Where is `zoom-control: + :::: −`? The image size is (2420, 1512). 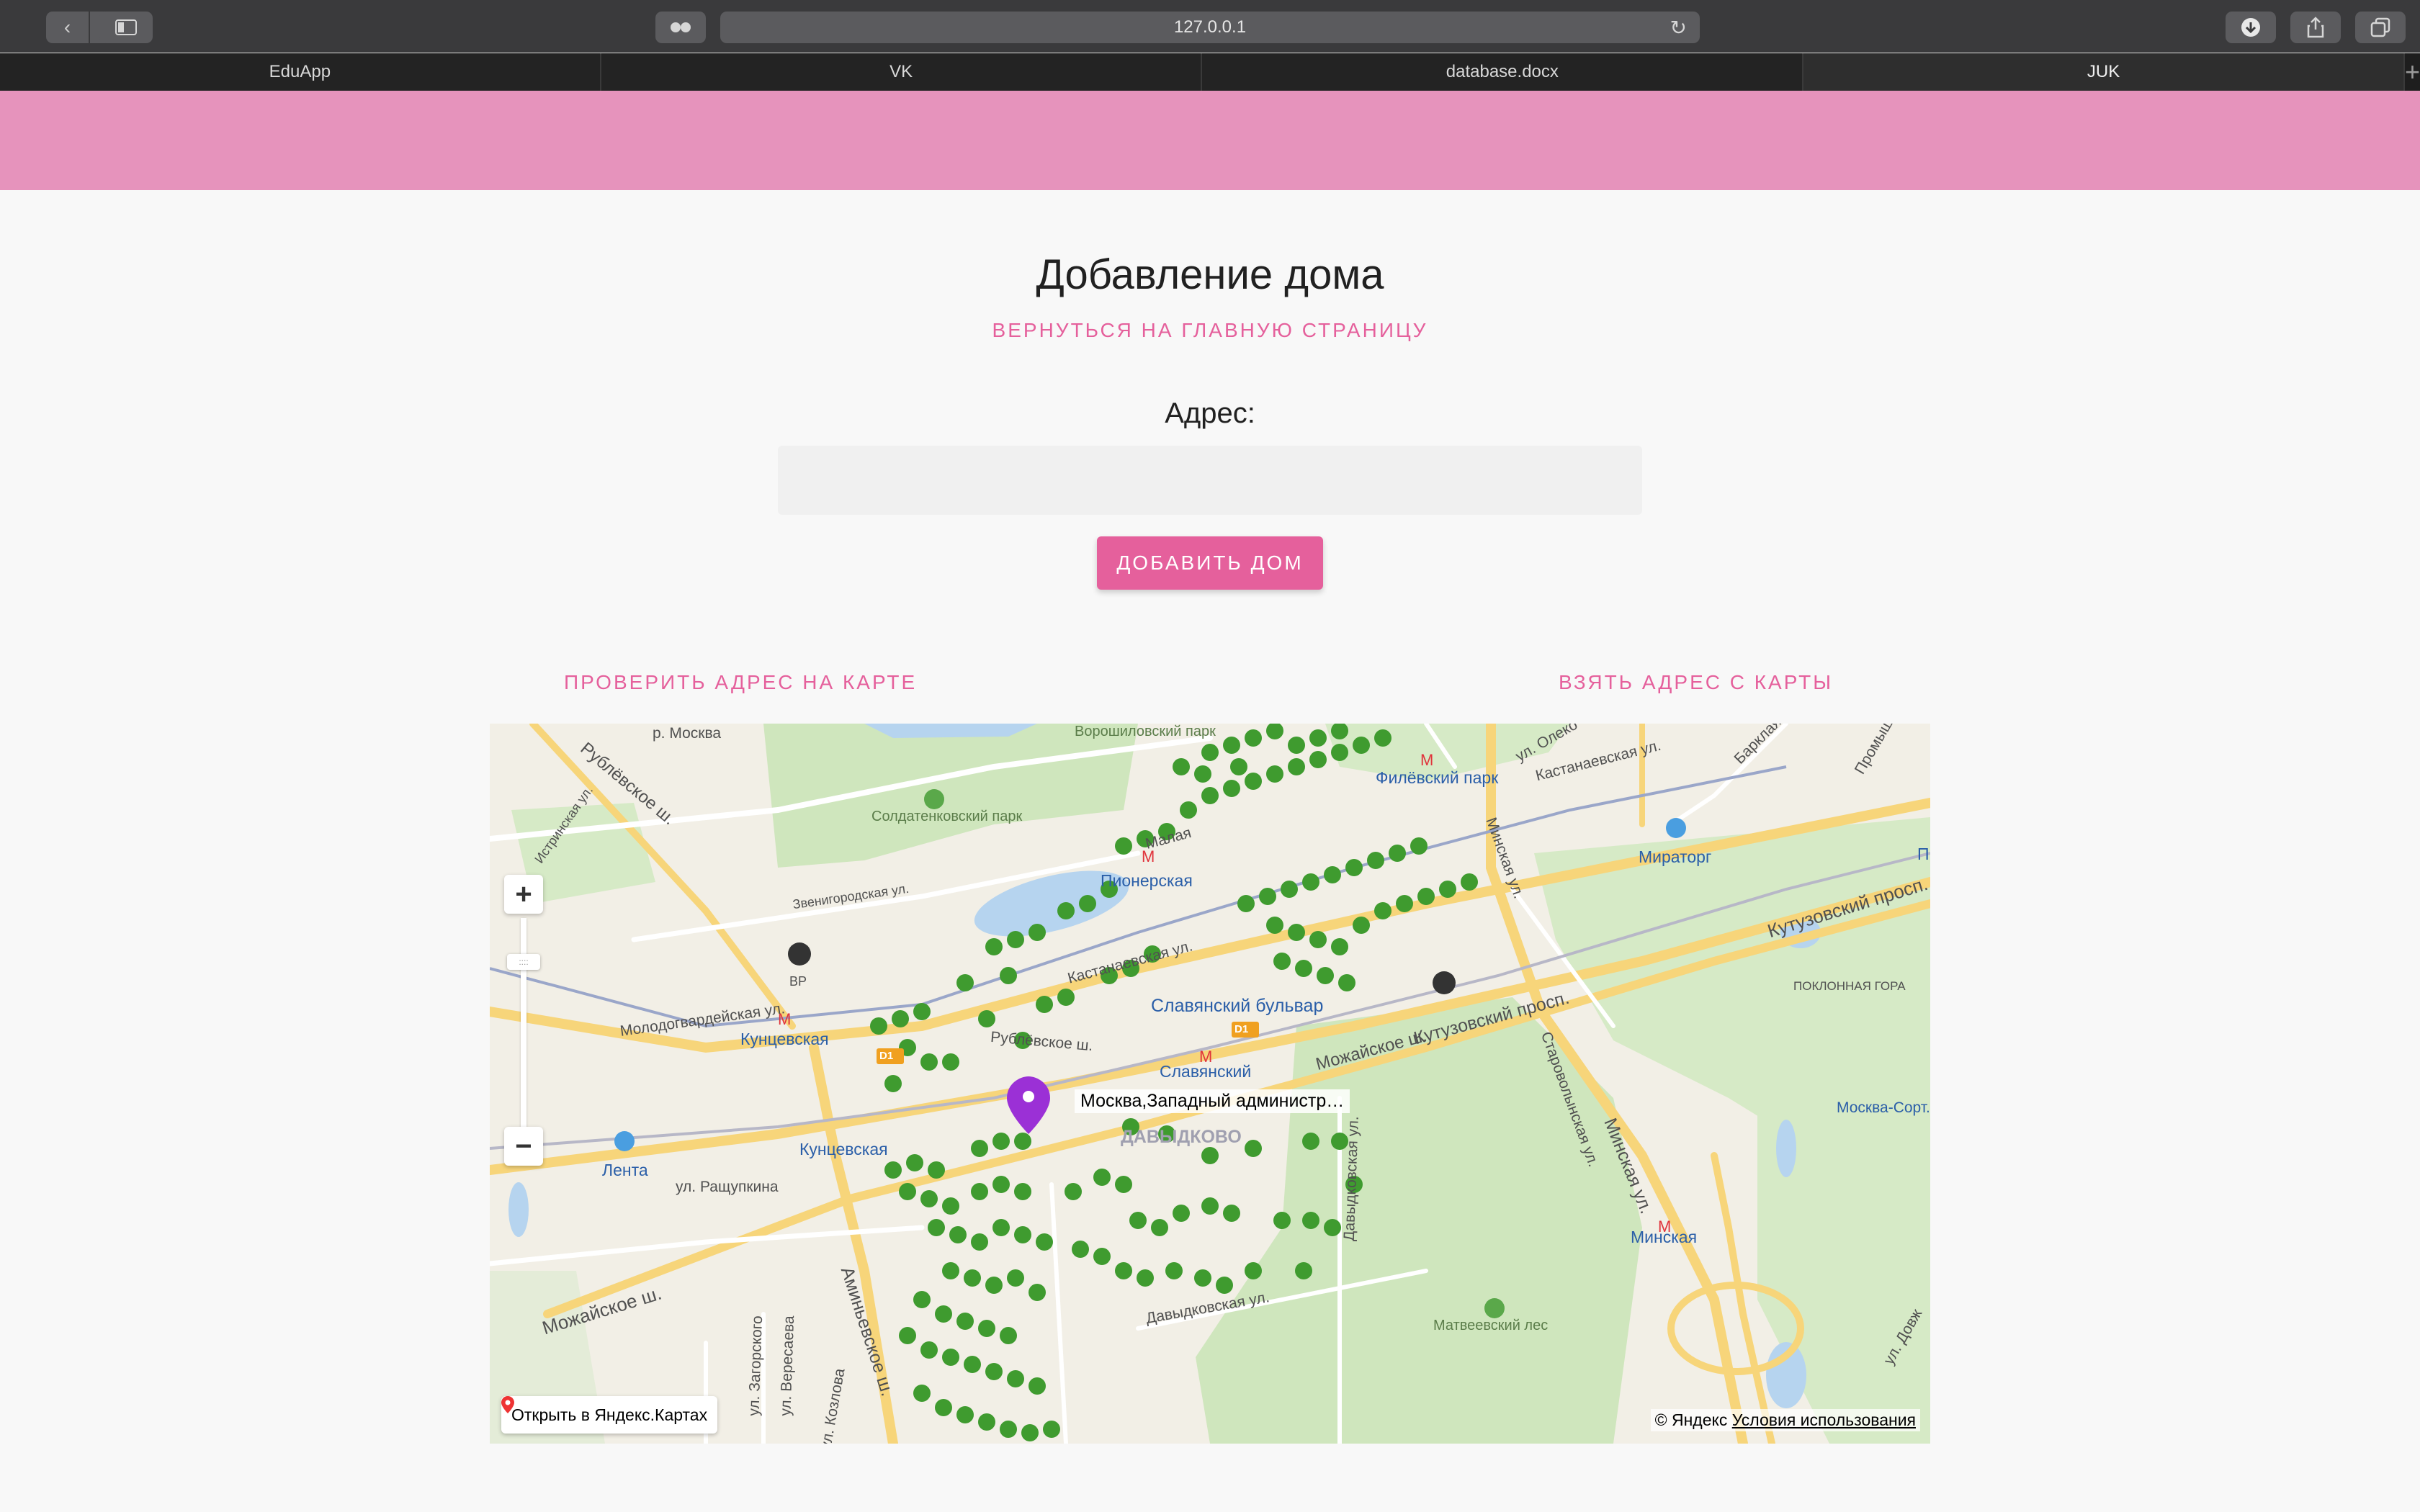
zoom-control: + :::: − is located at coordinates (523, 1029).